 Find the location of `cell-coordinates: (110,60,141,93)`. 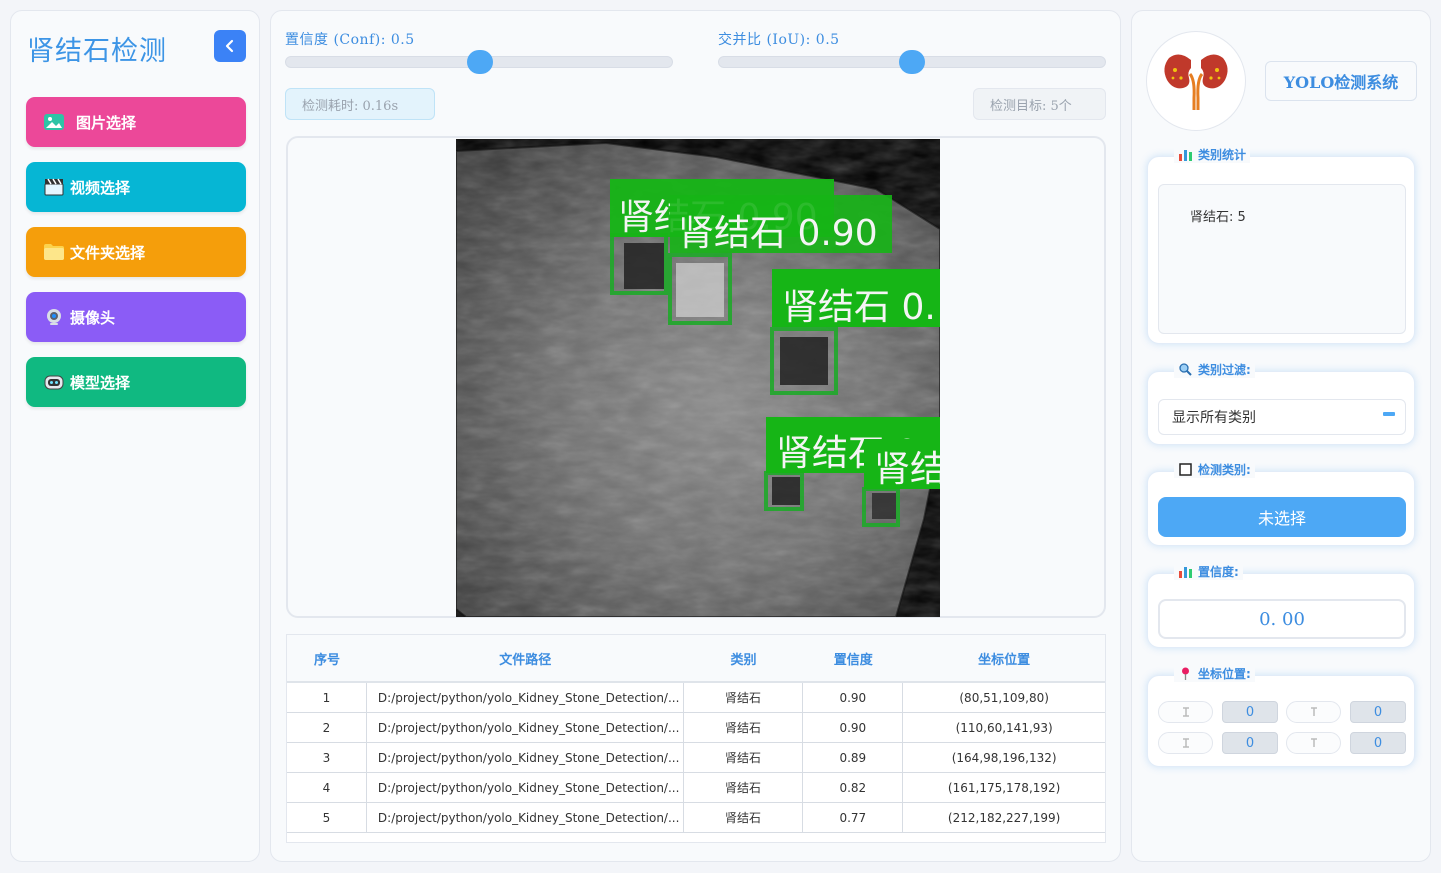

cell-coordinates: (110,60,141,93) is located at coordinates (1004, 727).